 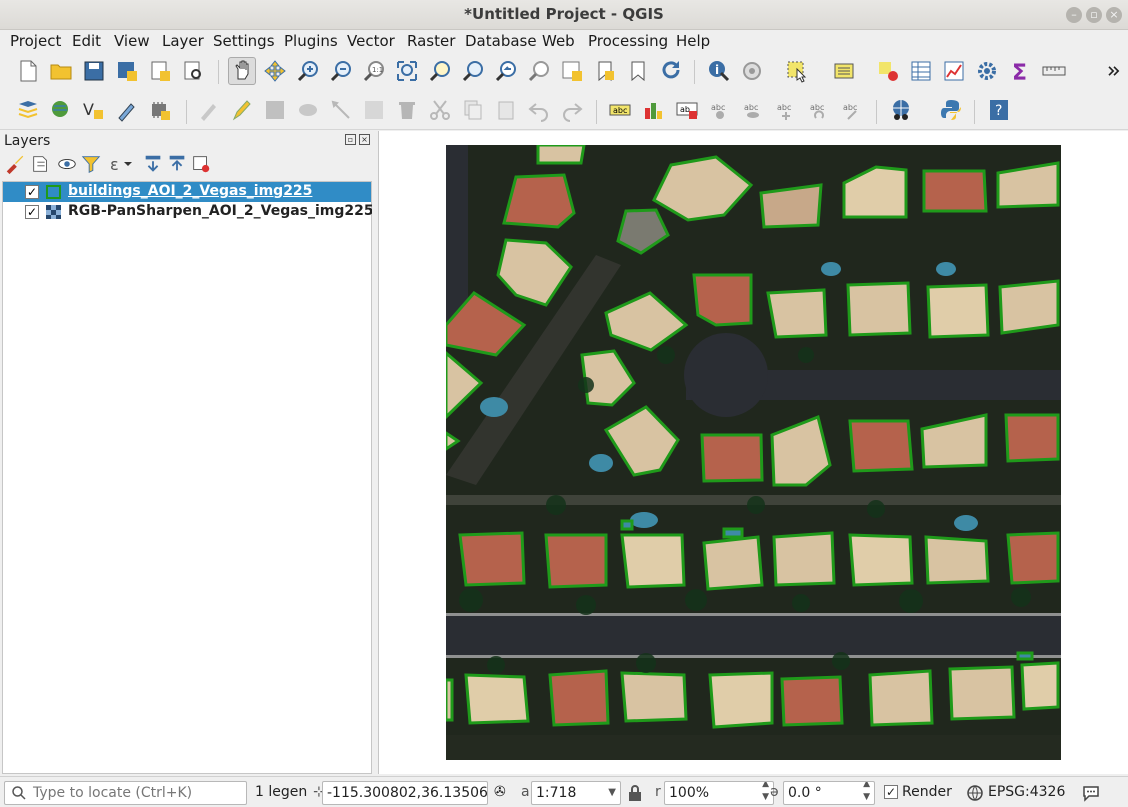 I want to click on show-hide-labels-icon: abc, so click(x=753, y=110).